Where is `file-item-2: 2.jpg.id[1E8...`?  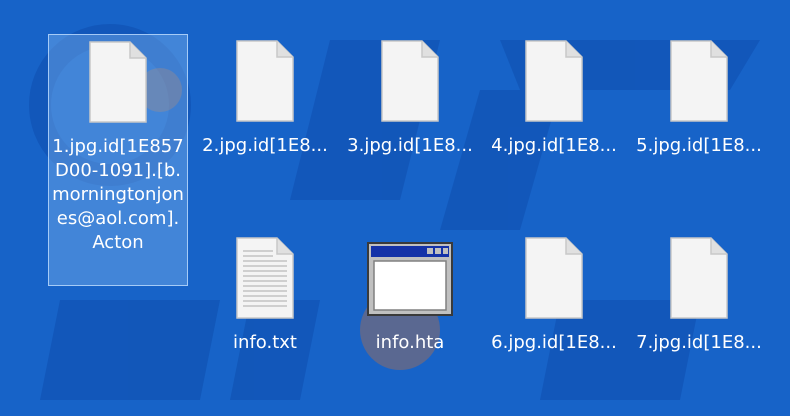
file-item-2: 2.jpg.id[1E8... is located at coordinates (265, 96).